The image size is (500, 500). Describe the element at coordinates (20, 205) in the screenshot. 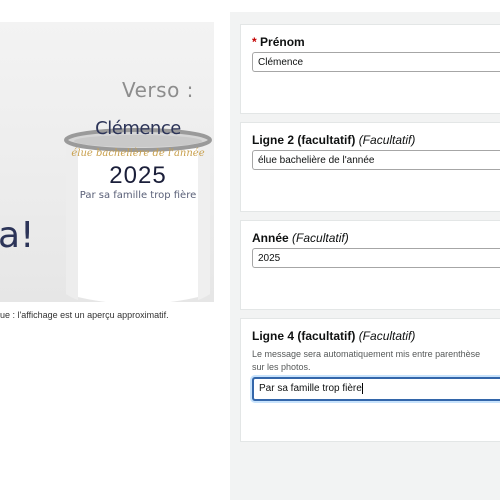

I see `left-mug-illustration` at that location.